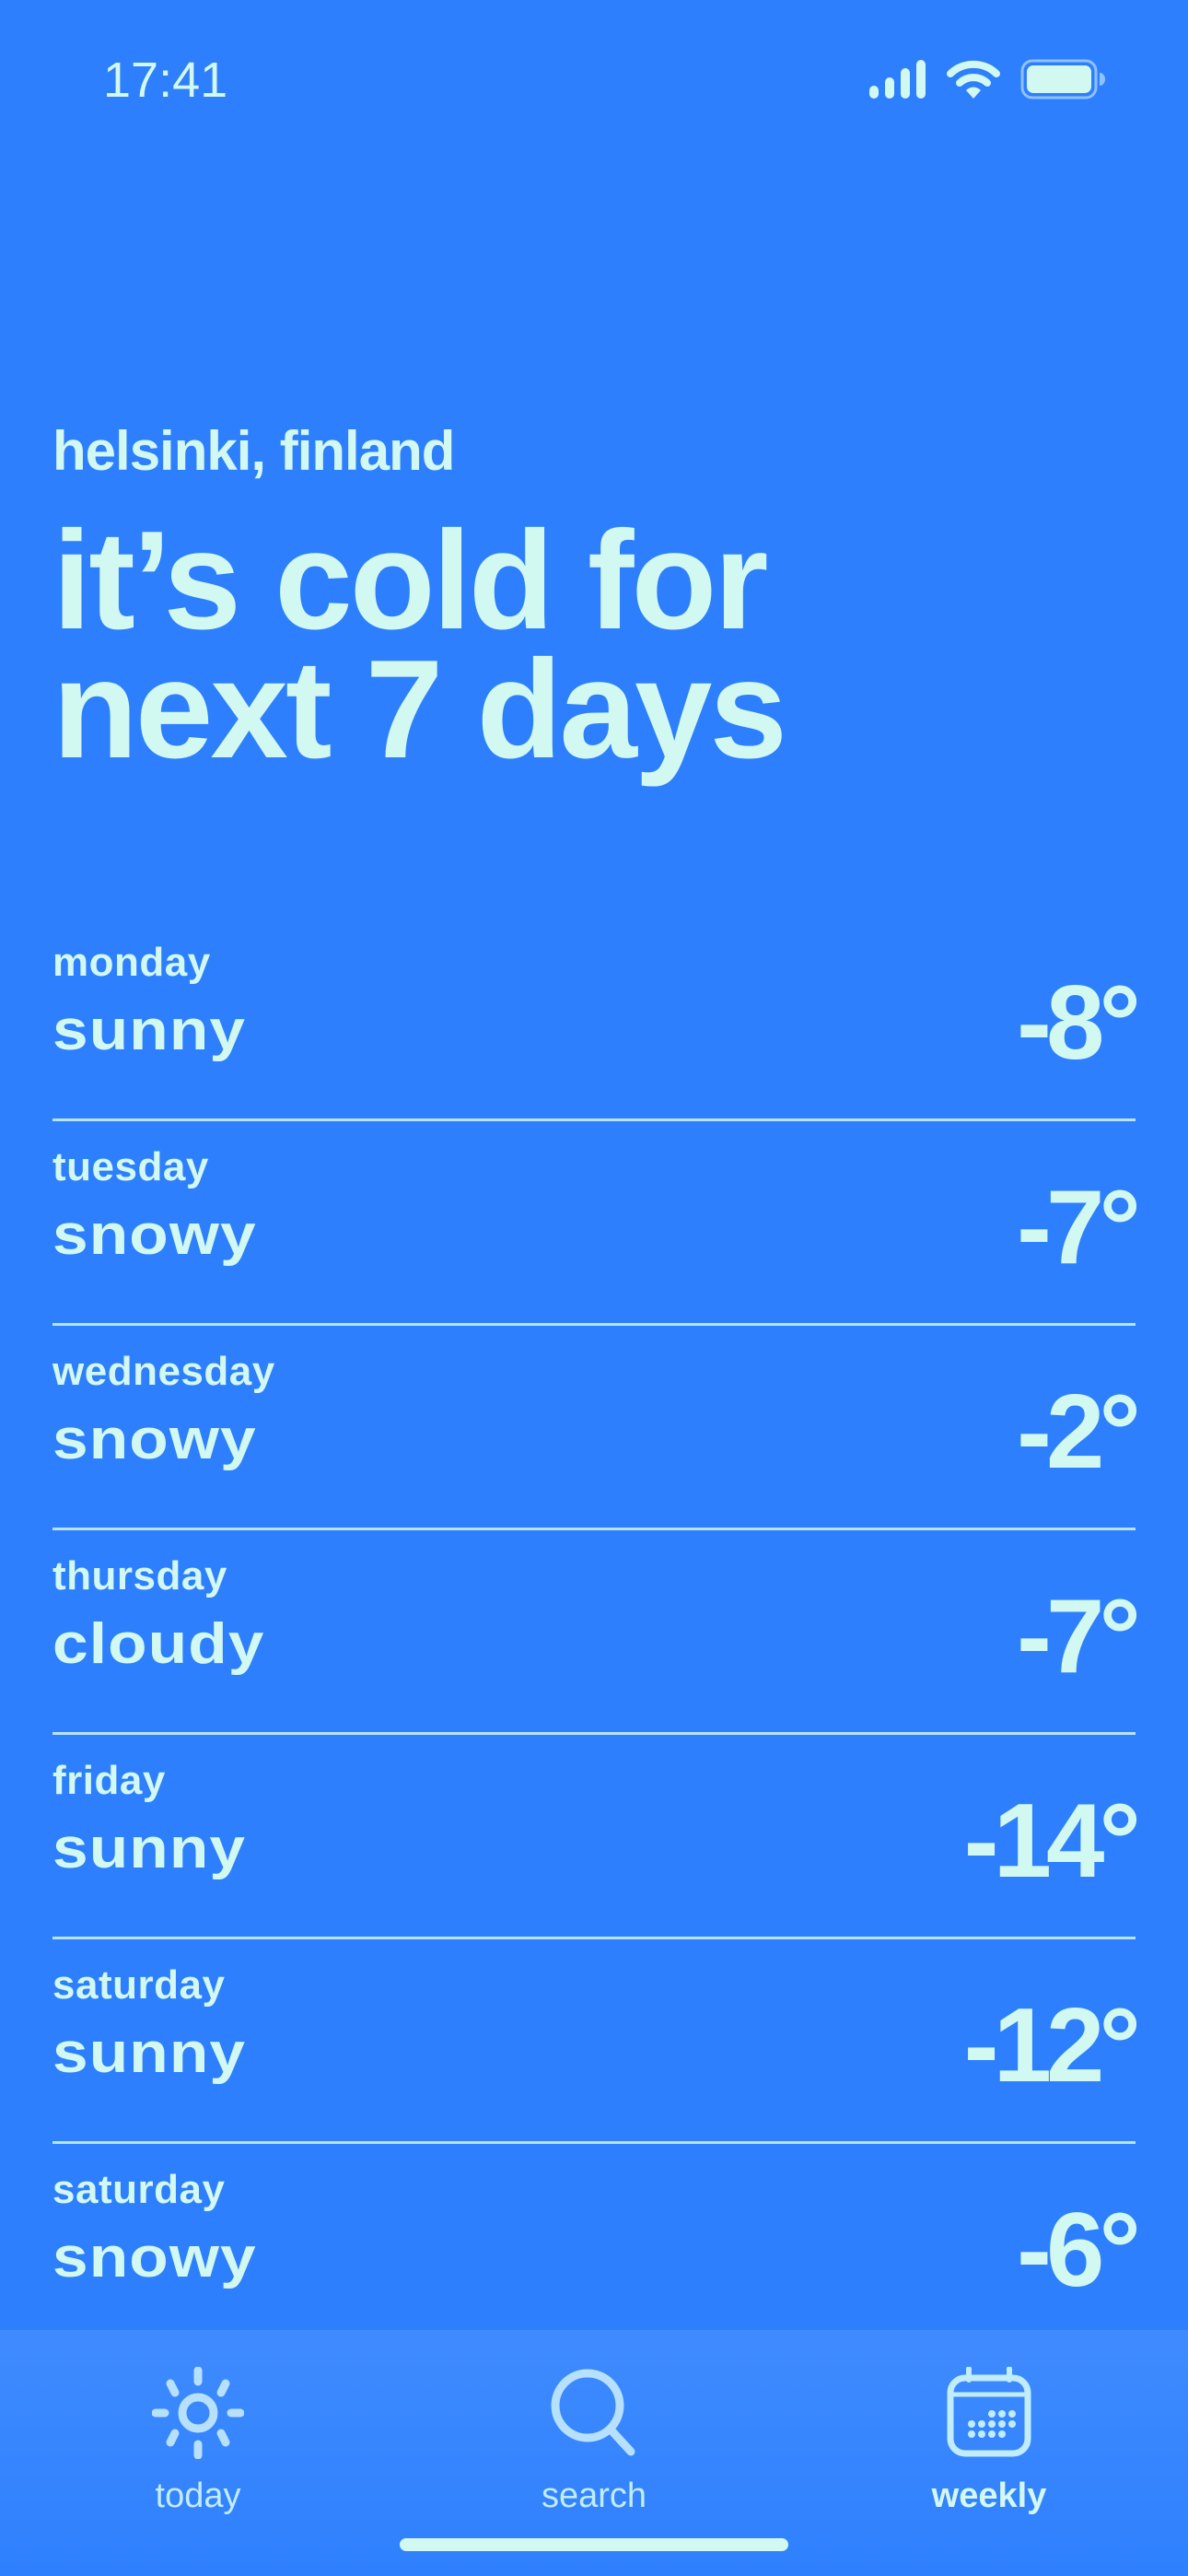  I want to click on weather-condition: cloudy, so click(158, 1644).